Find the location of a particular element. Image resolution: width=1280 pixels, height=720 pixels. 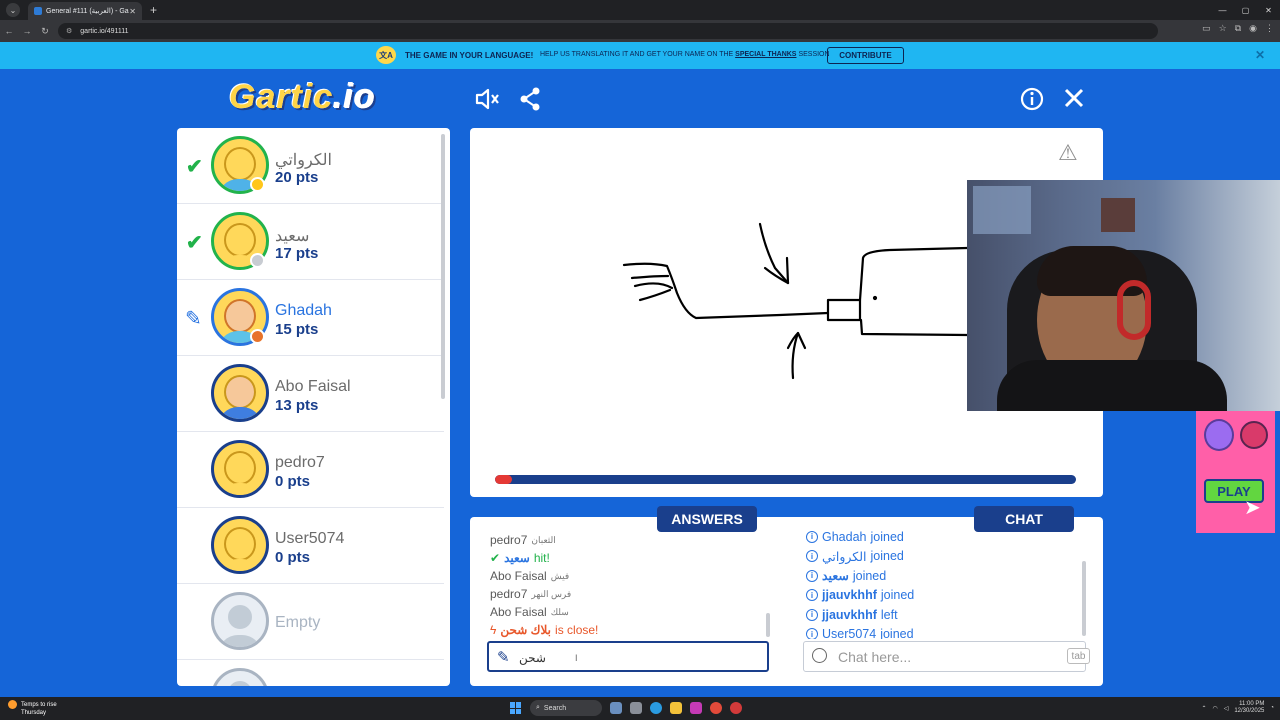

player-row: ✎ Ghadah 15 pts is located at coordinates (310, 318).